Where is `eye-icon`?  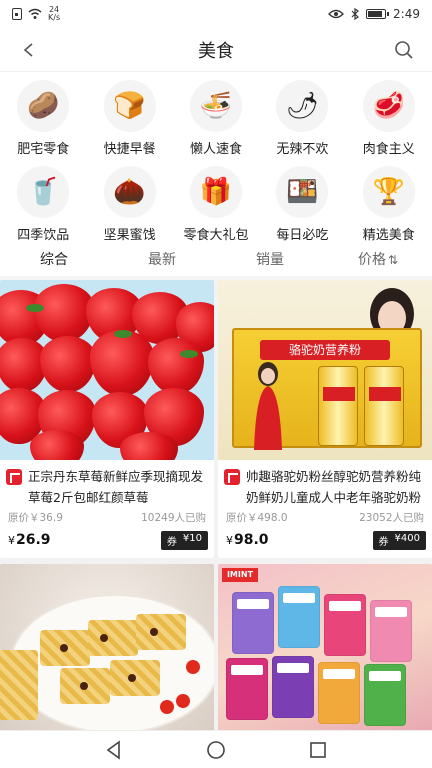 eye-icon is located at coordinates (336, 14).